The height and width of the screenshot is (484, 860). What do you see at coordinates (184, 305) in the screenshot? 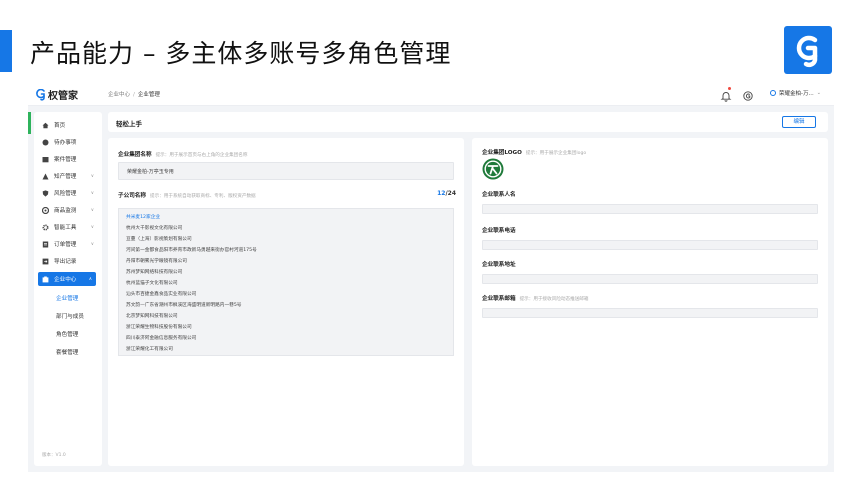
I see `list-item: 苏文韵—广东省潮州市枫溪区海盛明道新明路内一巷5号` at bounding box center [184, 305].